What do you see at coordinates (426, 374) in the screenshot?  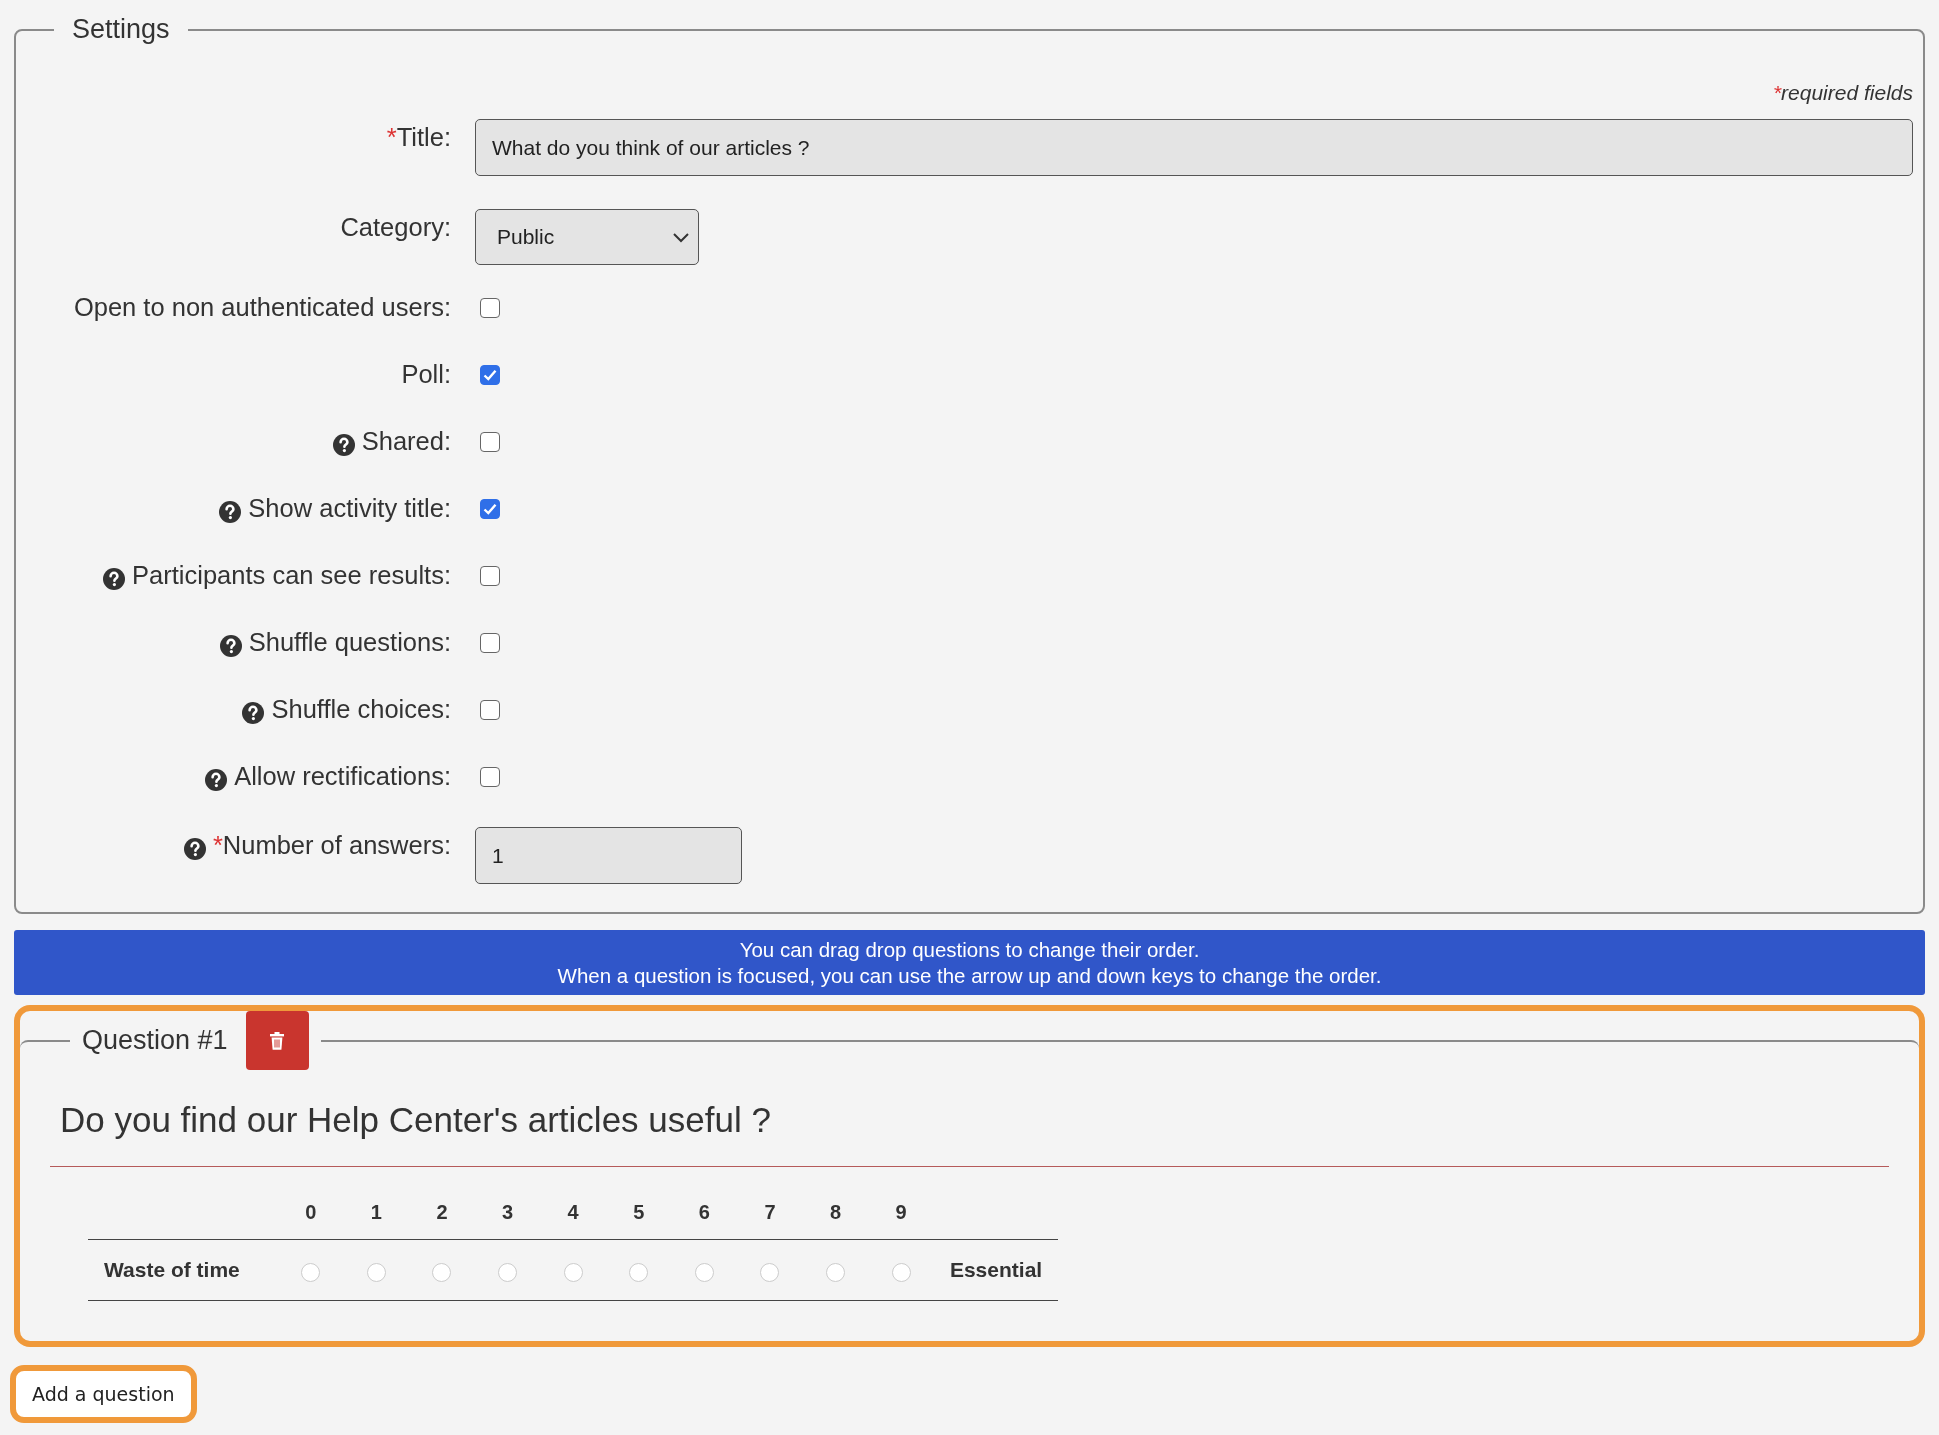 I see `field-label: Poll:` at bounding box center [426, 374].